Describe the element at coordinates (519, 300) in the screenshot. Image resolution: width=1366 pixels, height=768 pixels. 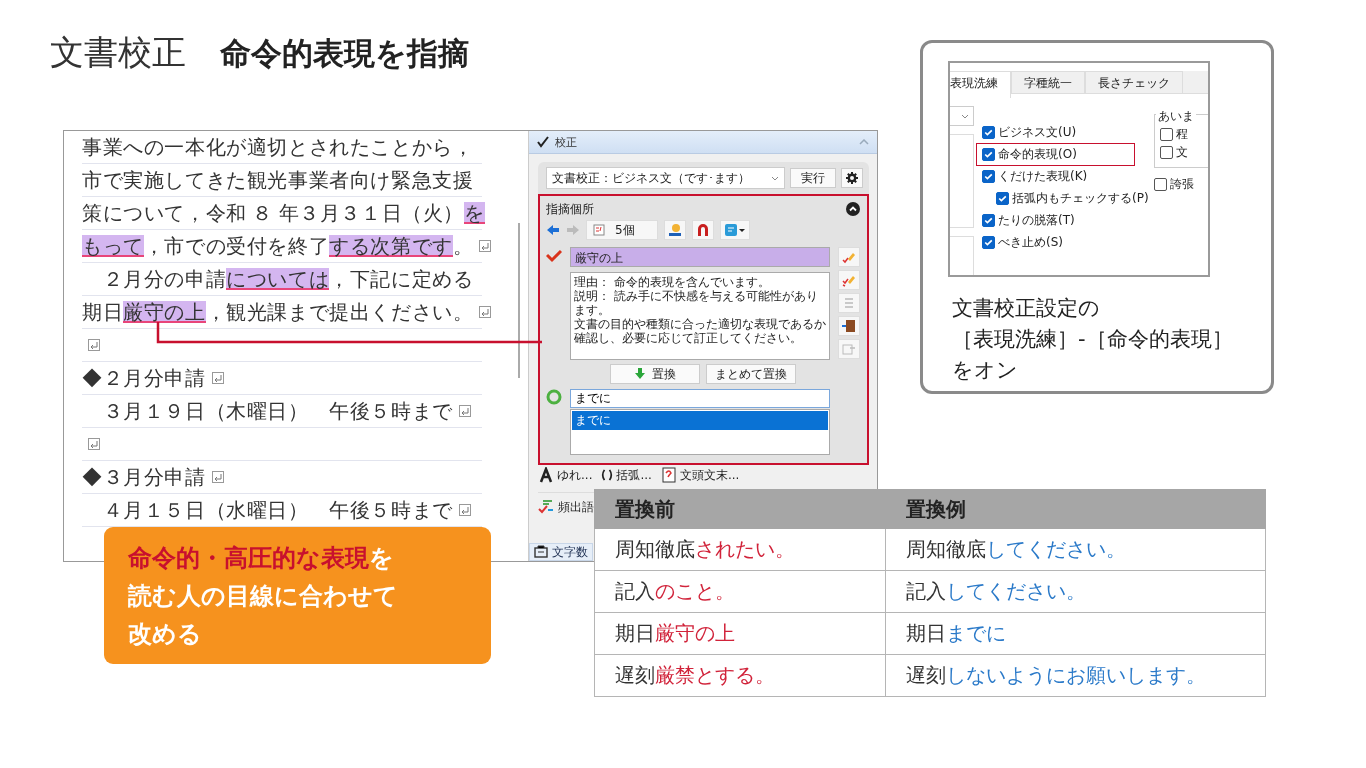
I see `scrollbar` at that location.